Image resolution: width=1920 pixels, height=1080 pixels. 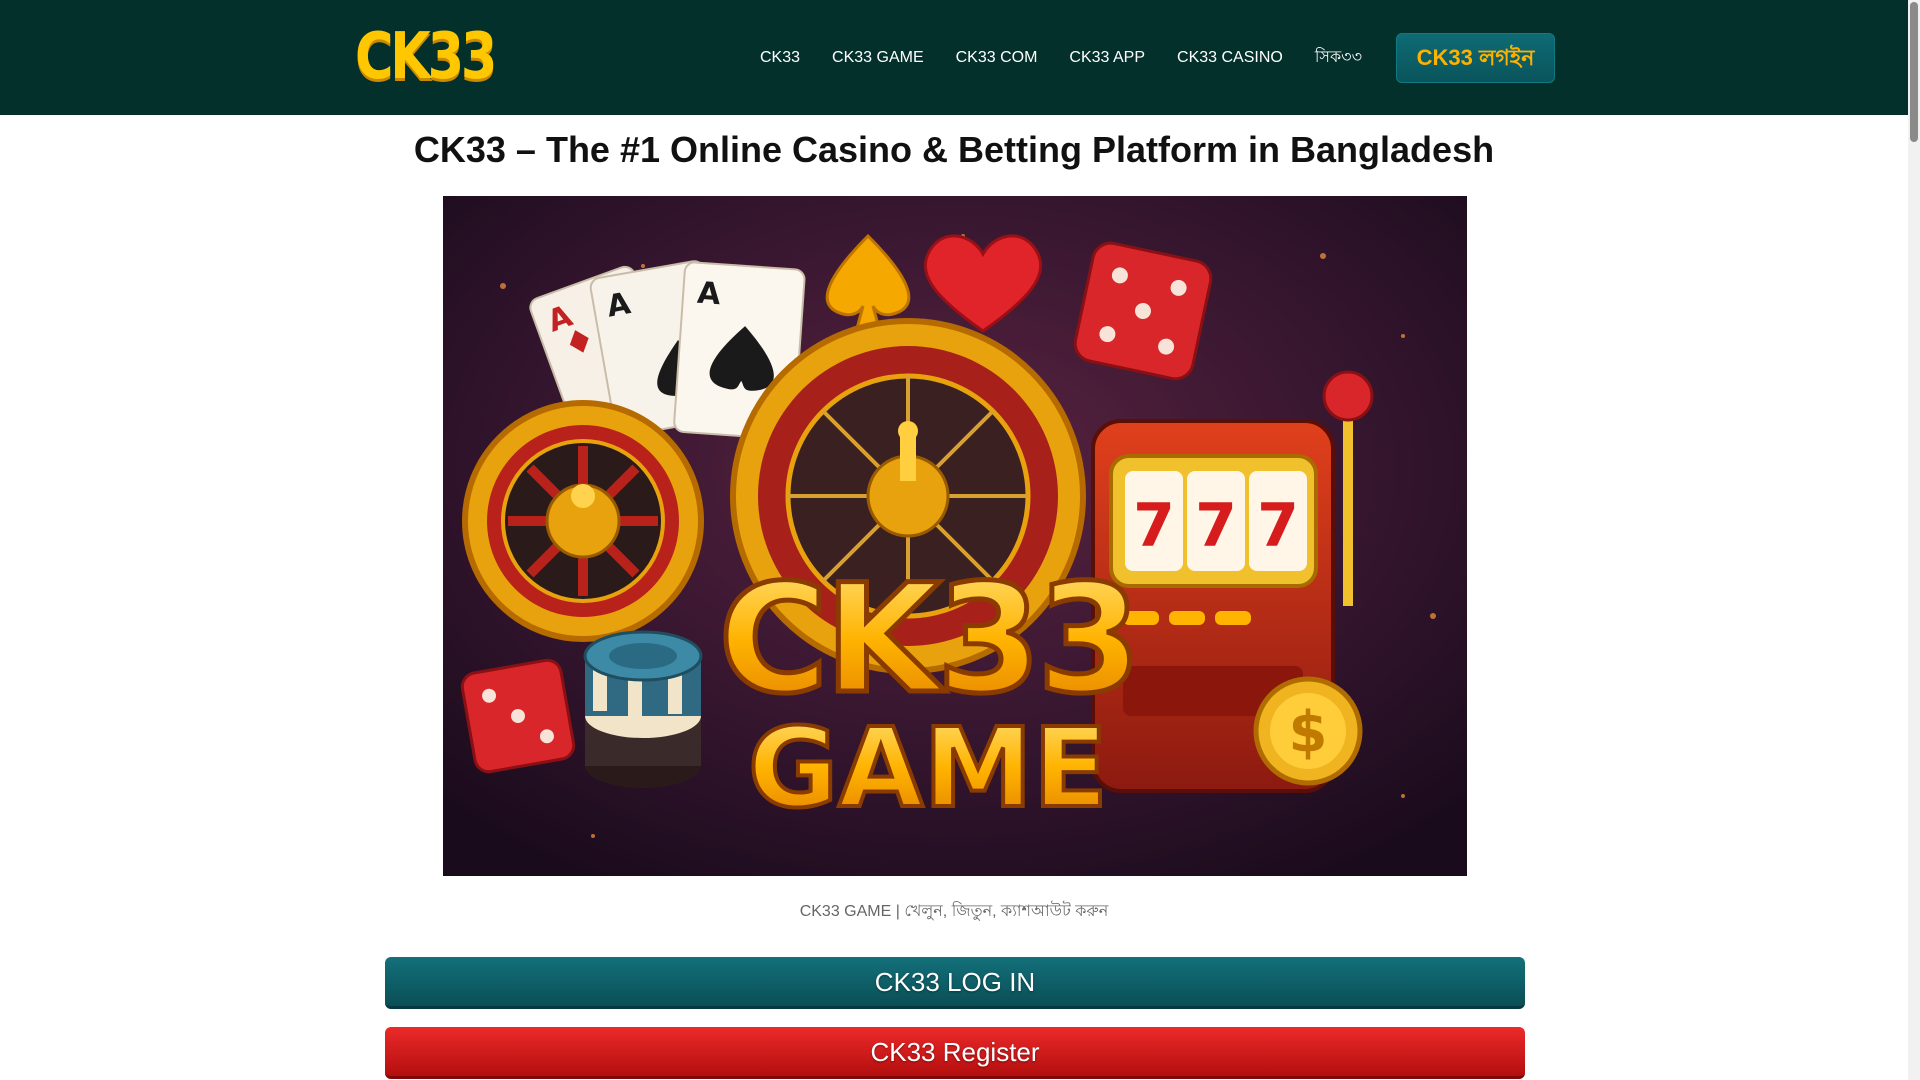 What do you see at coordinates (1338, 57) in the screenshot?
I see `nav-item-bangla: সিক৩৩` at bounding box center [1338, 57].